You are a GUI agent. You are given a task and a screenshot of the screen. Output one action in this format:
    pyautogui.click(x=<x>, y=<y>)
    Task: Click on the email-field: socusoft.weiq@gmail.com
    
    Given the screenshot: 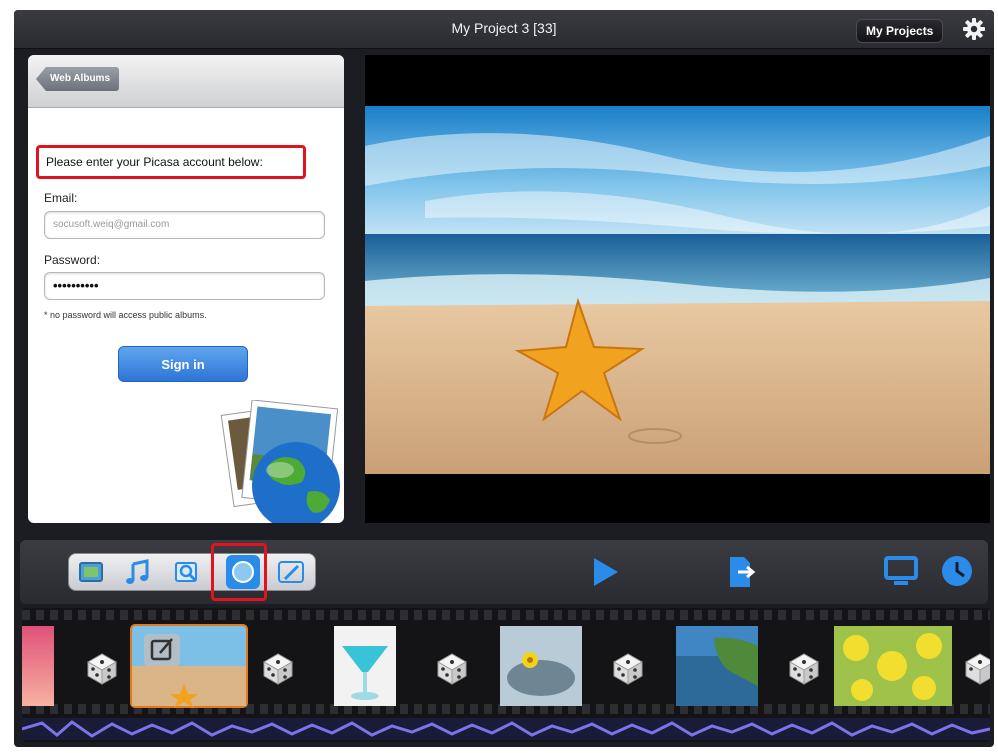 What is the action you would take?
    pyautogui.click(x=184, y=225)
    